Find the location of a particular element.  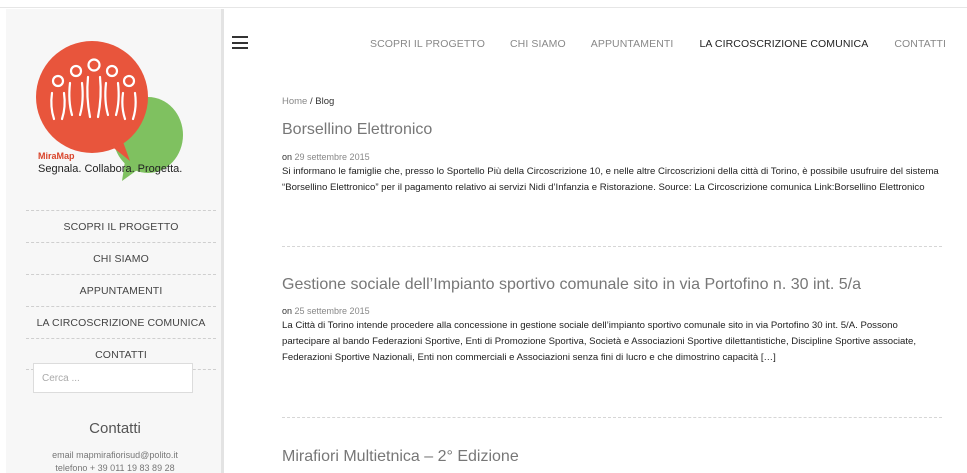

logo-tagline: Segnala. Collabora. Progetta. is located at coordinates (110, 169).